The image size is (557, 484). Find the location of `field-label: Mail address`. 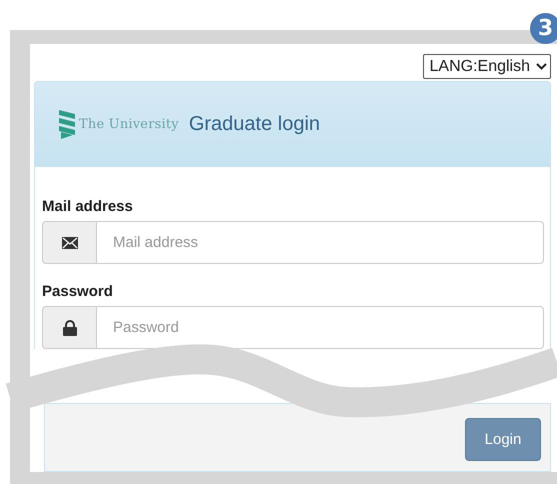

field-label: Mail address is located at coordinates (88, 206).